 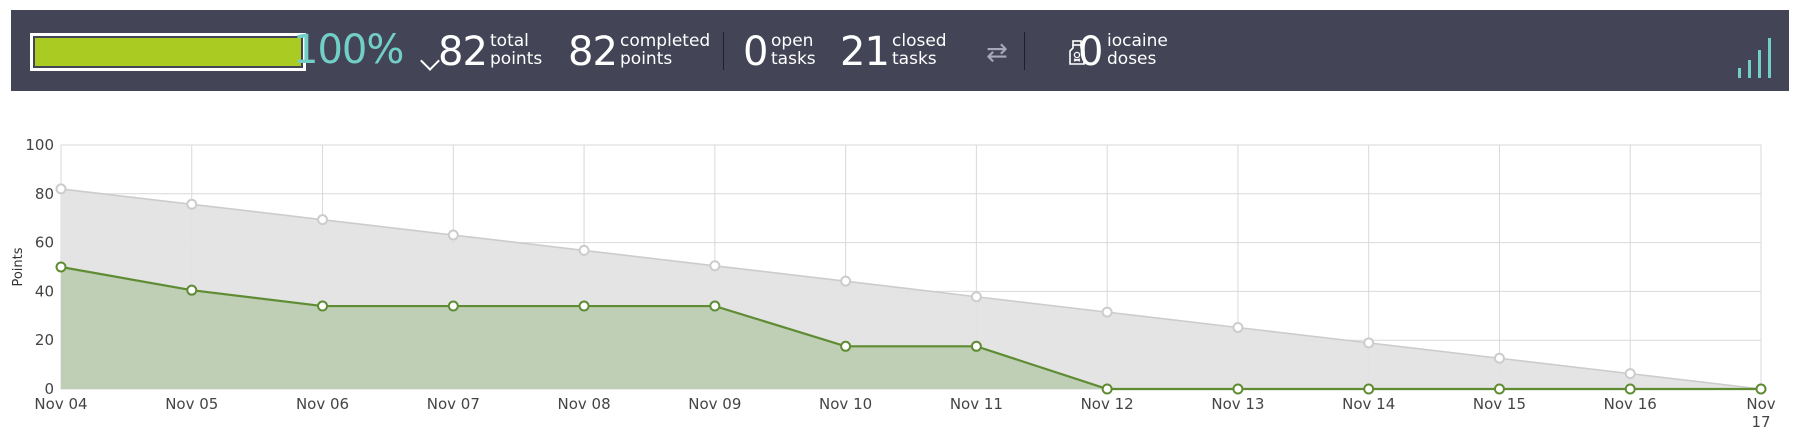 I want to click on x-tick-label: Nov 05, so click(x=191, y=404).